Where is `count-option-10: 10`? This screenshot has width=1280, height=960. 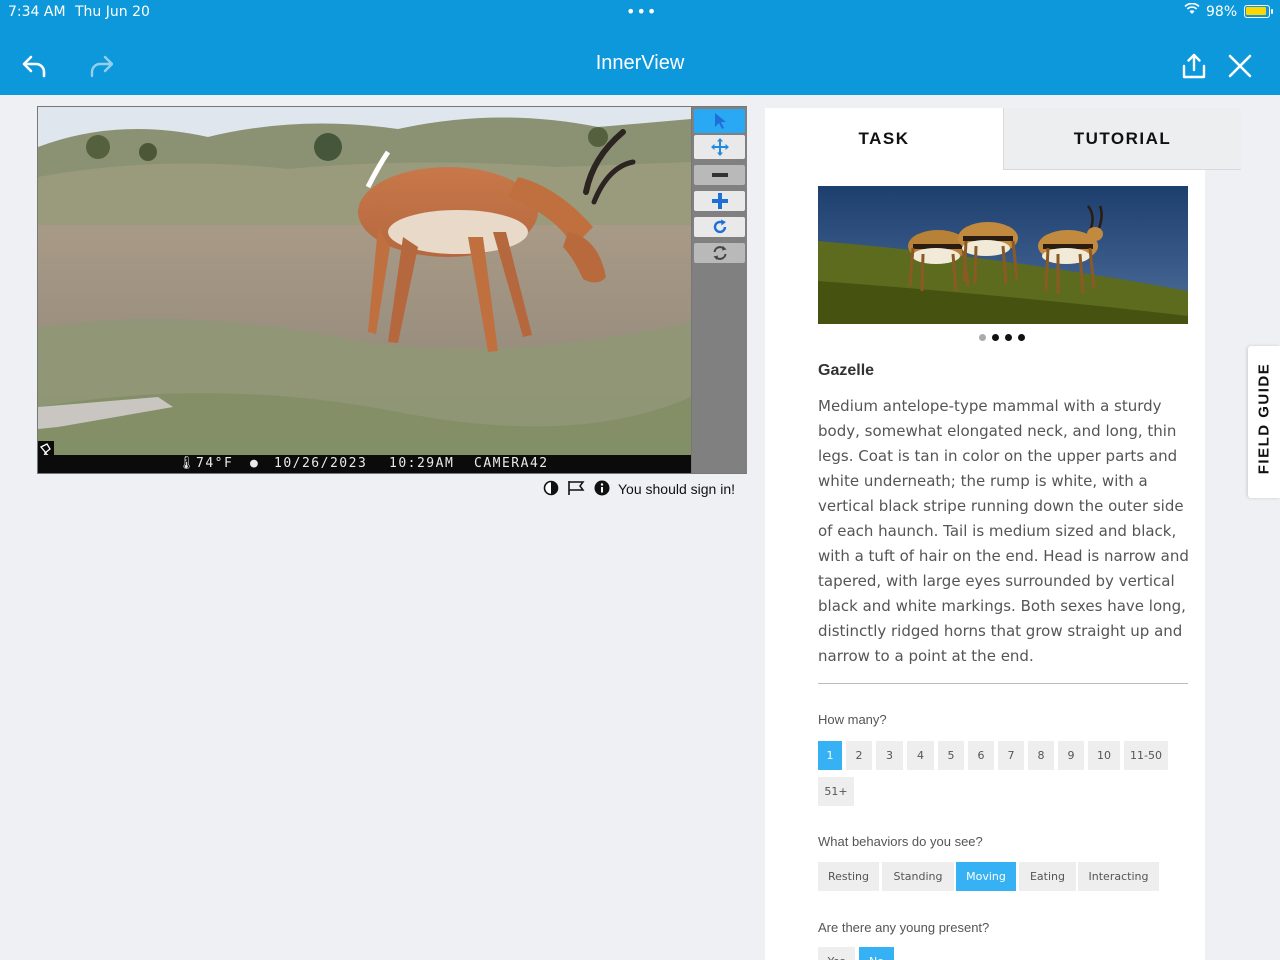
count-option-10: 10 is located at coordinates (1104, 755).